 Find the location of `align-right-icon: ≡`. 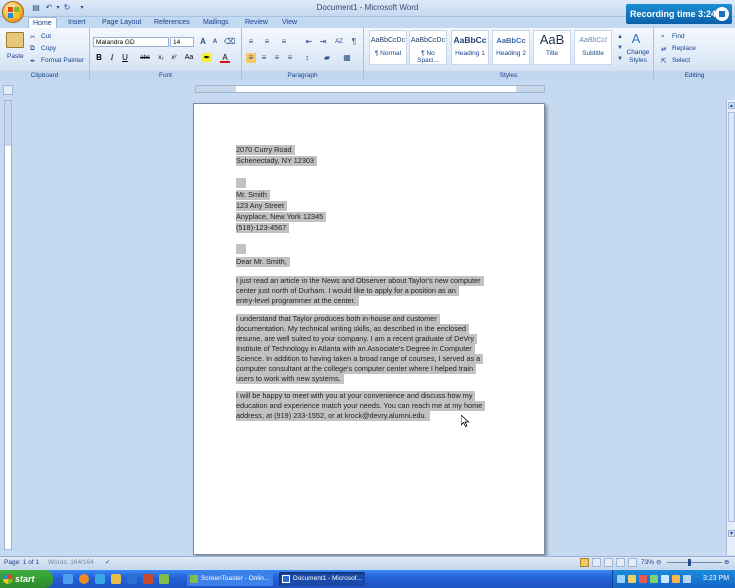

align-right-icon: ≡ is located at coordinates (277, 58).